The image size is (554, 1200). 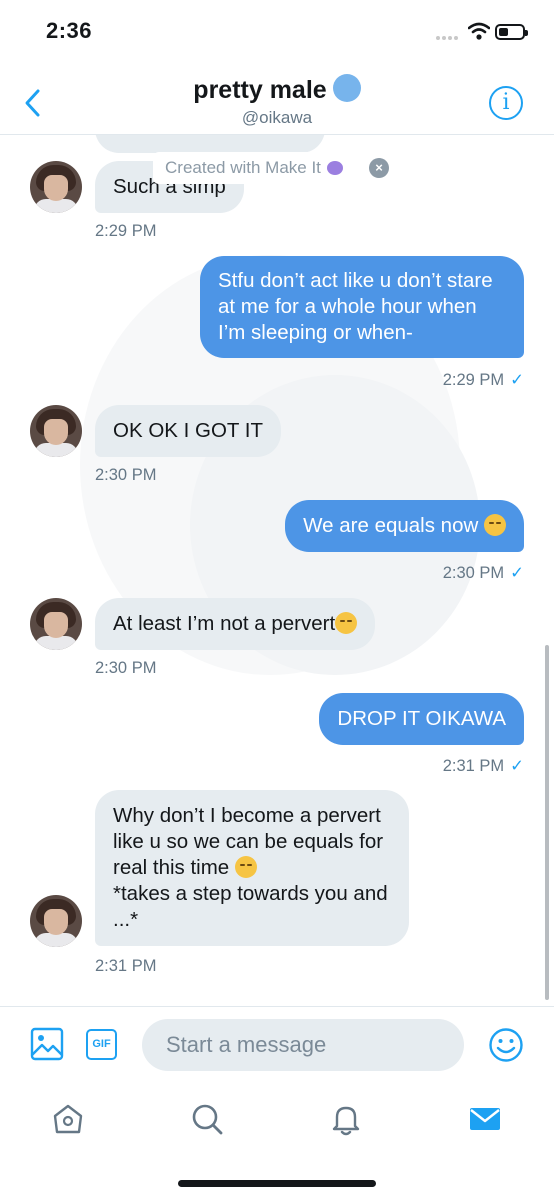 What do you see at coordinates (243, 167) in the screenshot?
I see `watermark-text: Created with Make It` at bounding box center [243, 167].